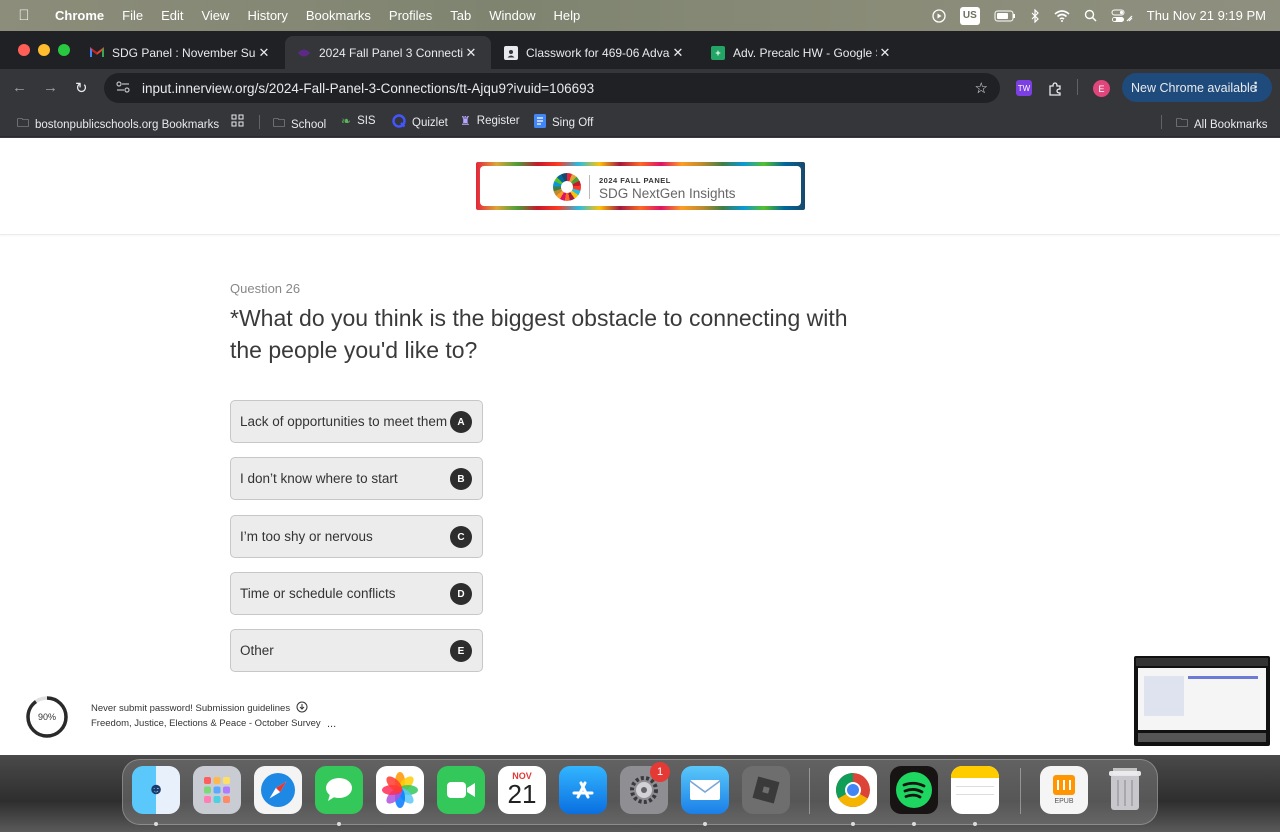 This screenshot has height=832, width=1280. I want to click on screenshot-thumbnail, so click(1202, 701).